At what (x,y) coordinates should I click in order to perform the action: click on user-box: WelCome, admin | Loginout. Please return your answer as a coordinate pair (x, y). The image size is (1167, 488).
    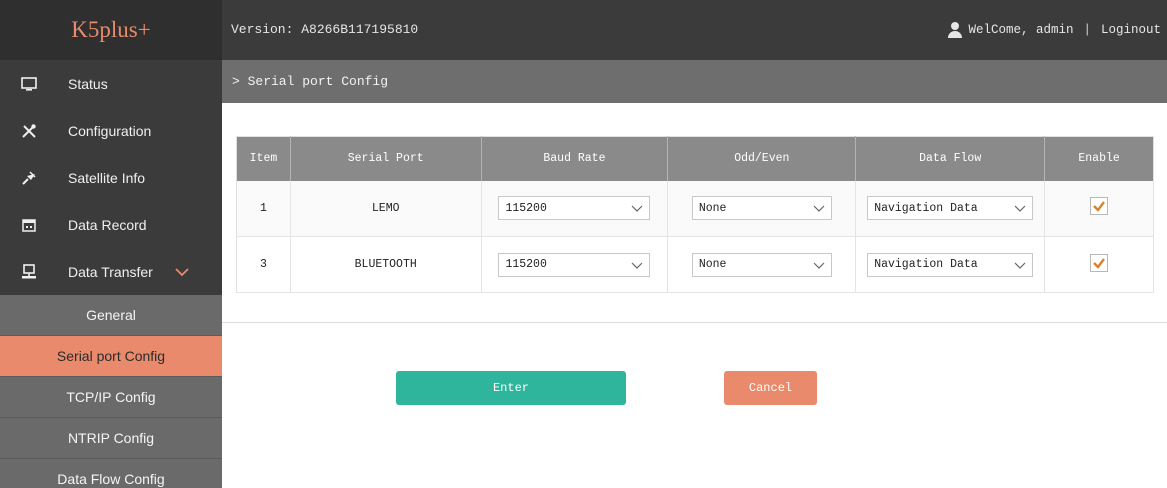
    Looking at the image, I should click on (1054, 30).